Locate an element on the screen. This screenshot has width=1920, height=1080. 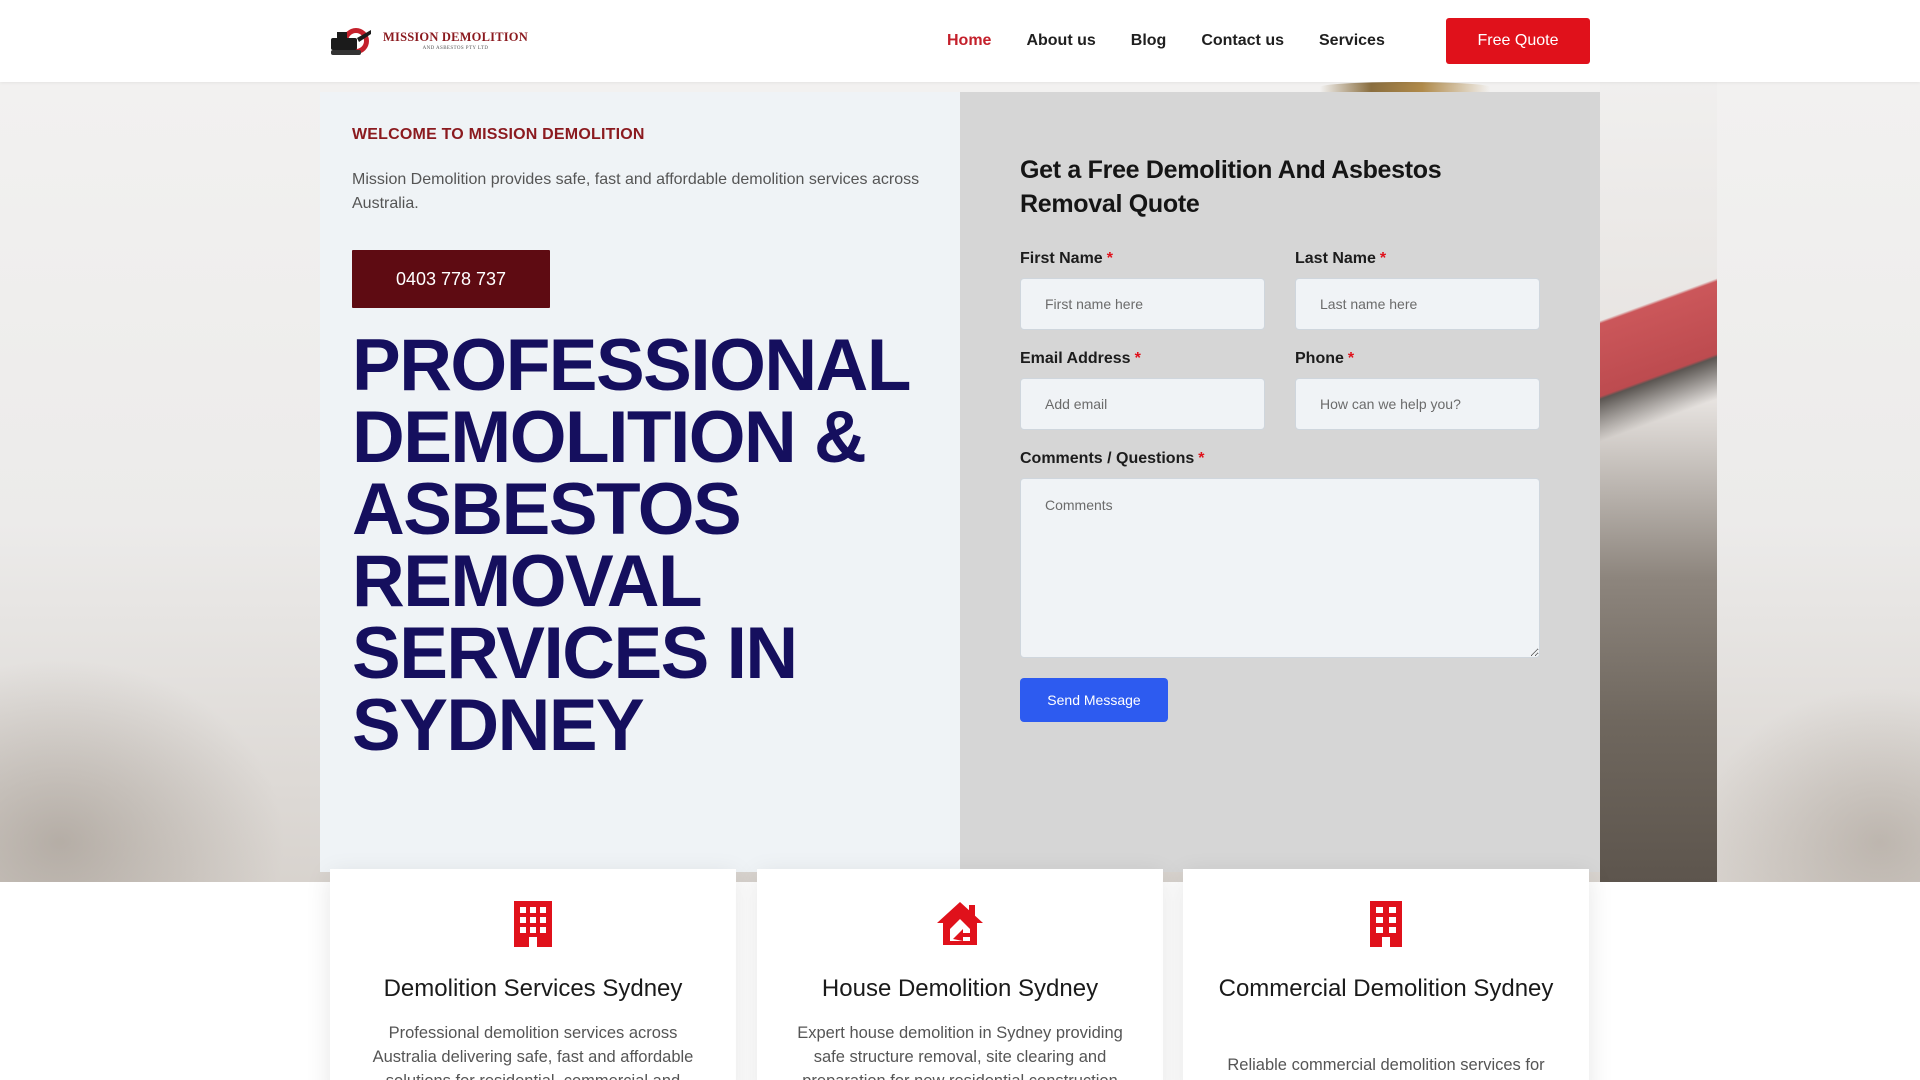
free-quote-button: Free Quote is located at coordinates (1518, 41).